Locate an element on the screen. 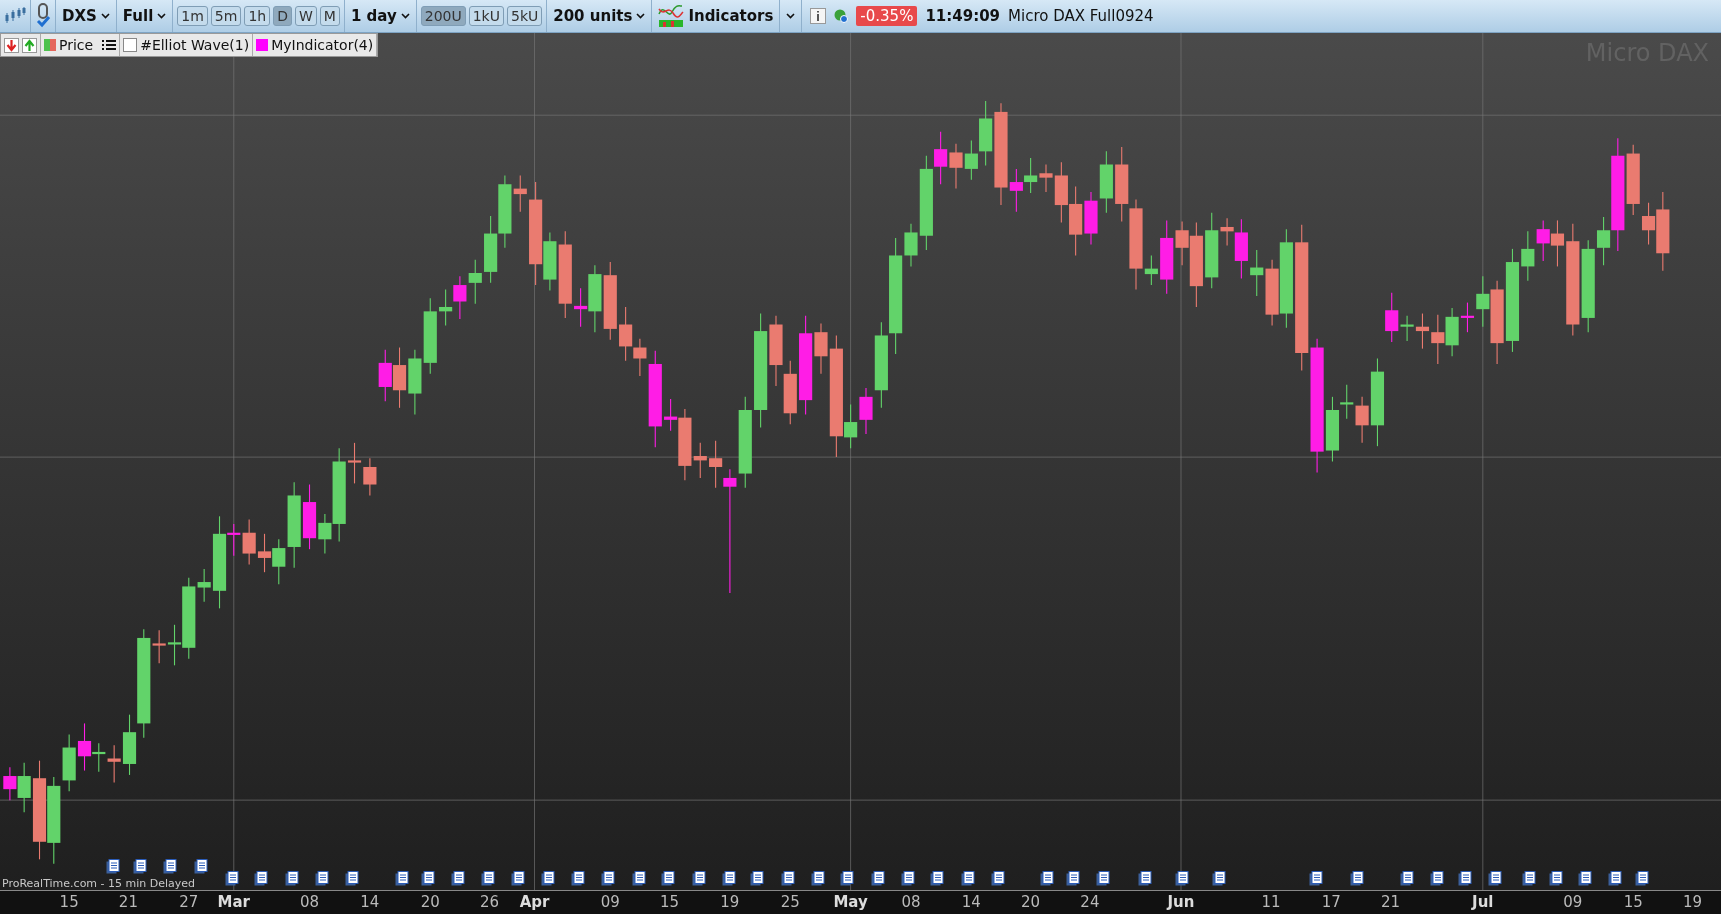 The image size is (1721, 914). legend-label: #Elliot Wave(1) is located at coordinates (195, 45).